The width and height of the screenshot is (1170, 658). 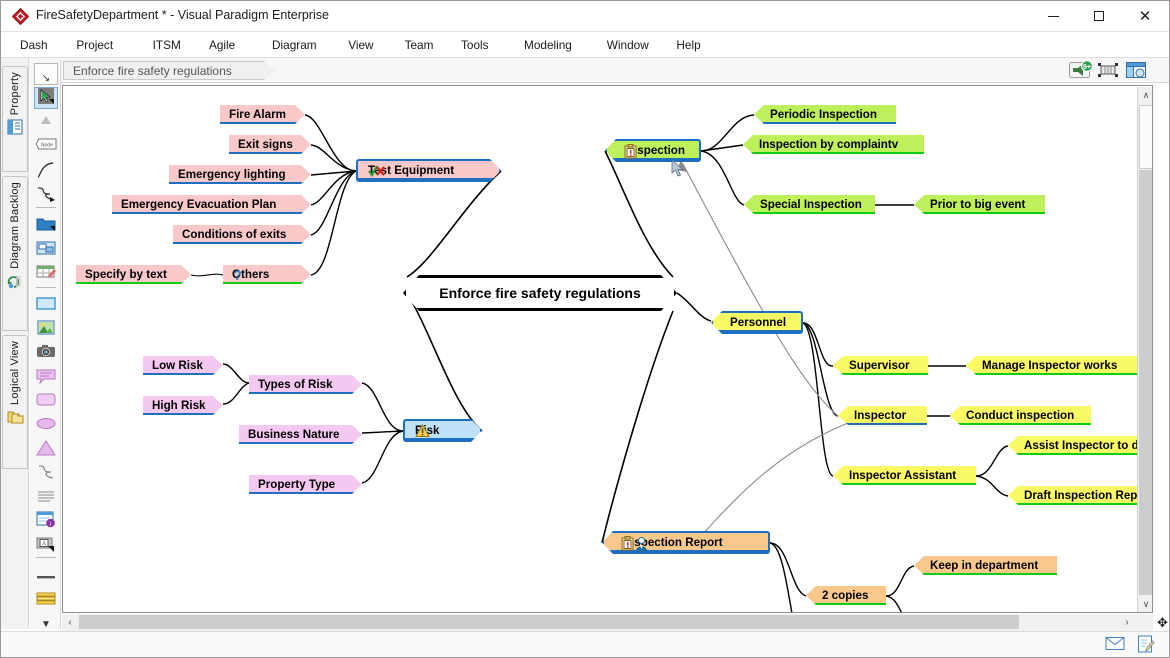 I want to click on mail-envelope-icon, so click(x=1115, y=643).